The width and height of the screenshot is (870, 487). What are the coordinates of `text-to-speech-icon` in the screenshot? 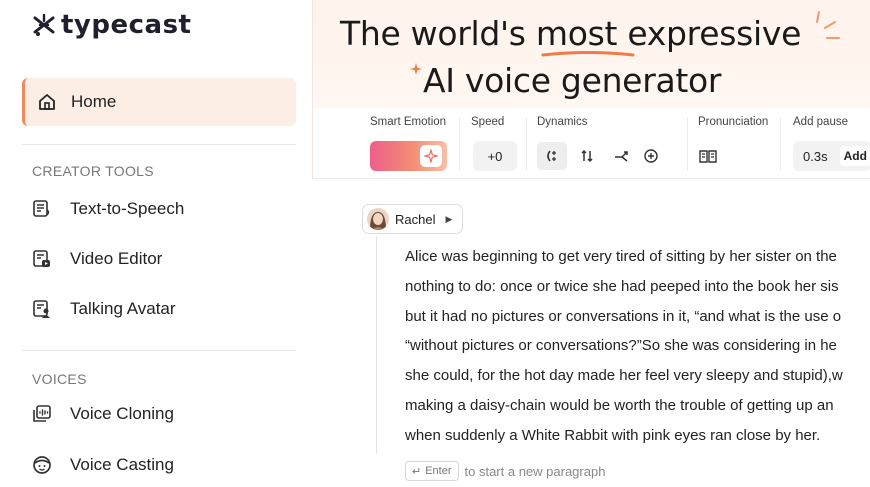 It's located at (41, 208).